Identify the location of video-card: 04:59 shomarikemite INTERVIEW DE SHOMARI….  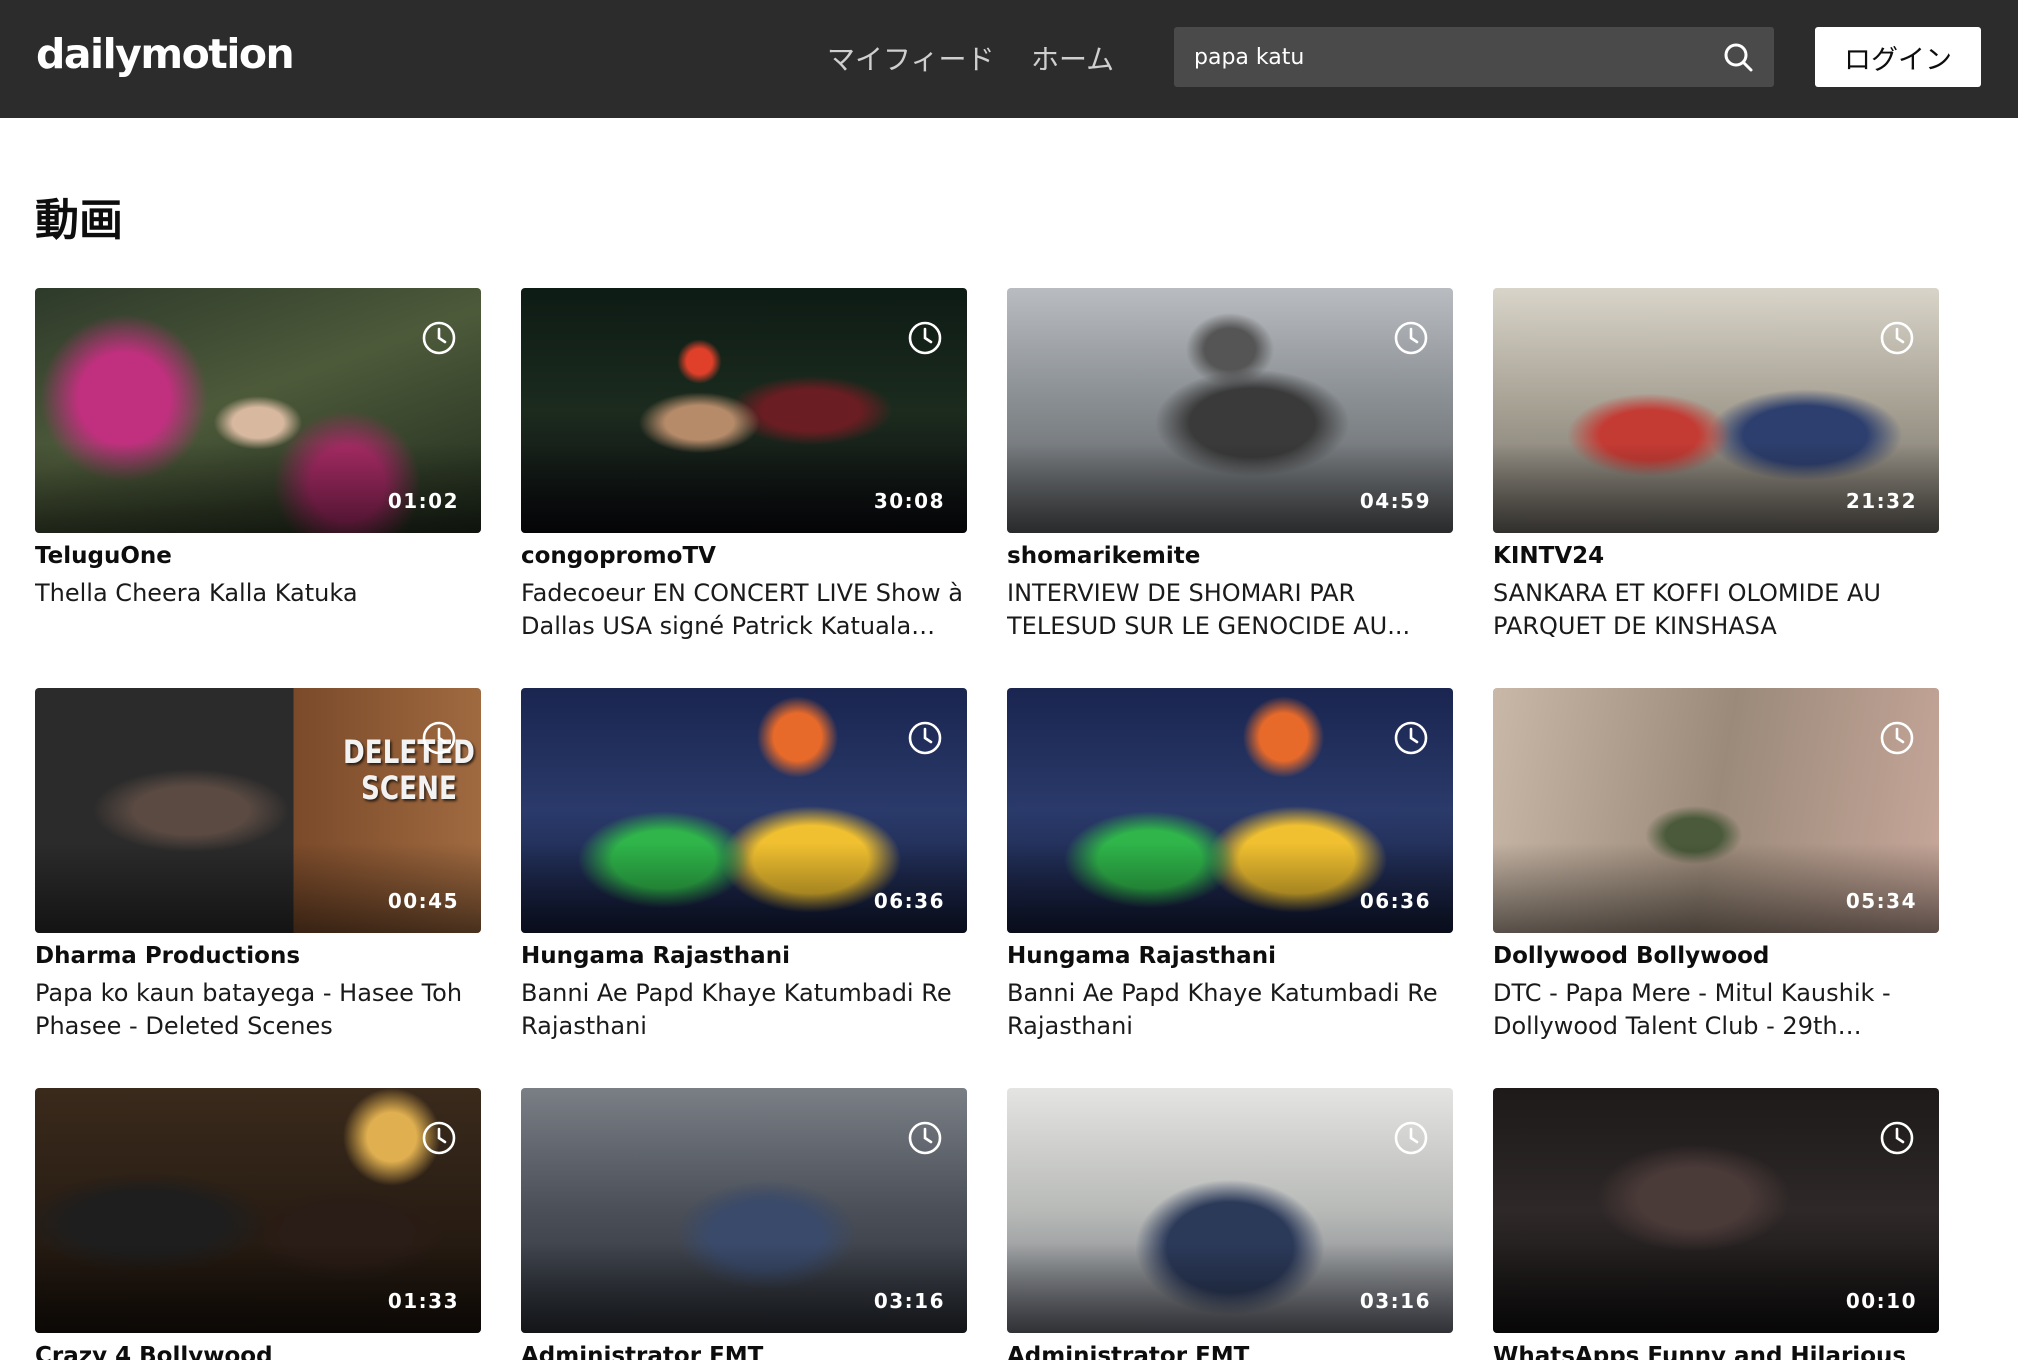
(1230, 465).